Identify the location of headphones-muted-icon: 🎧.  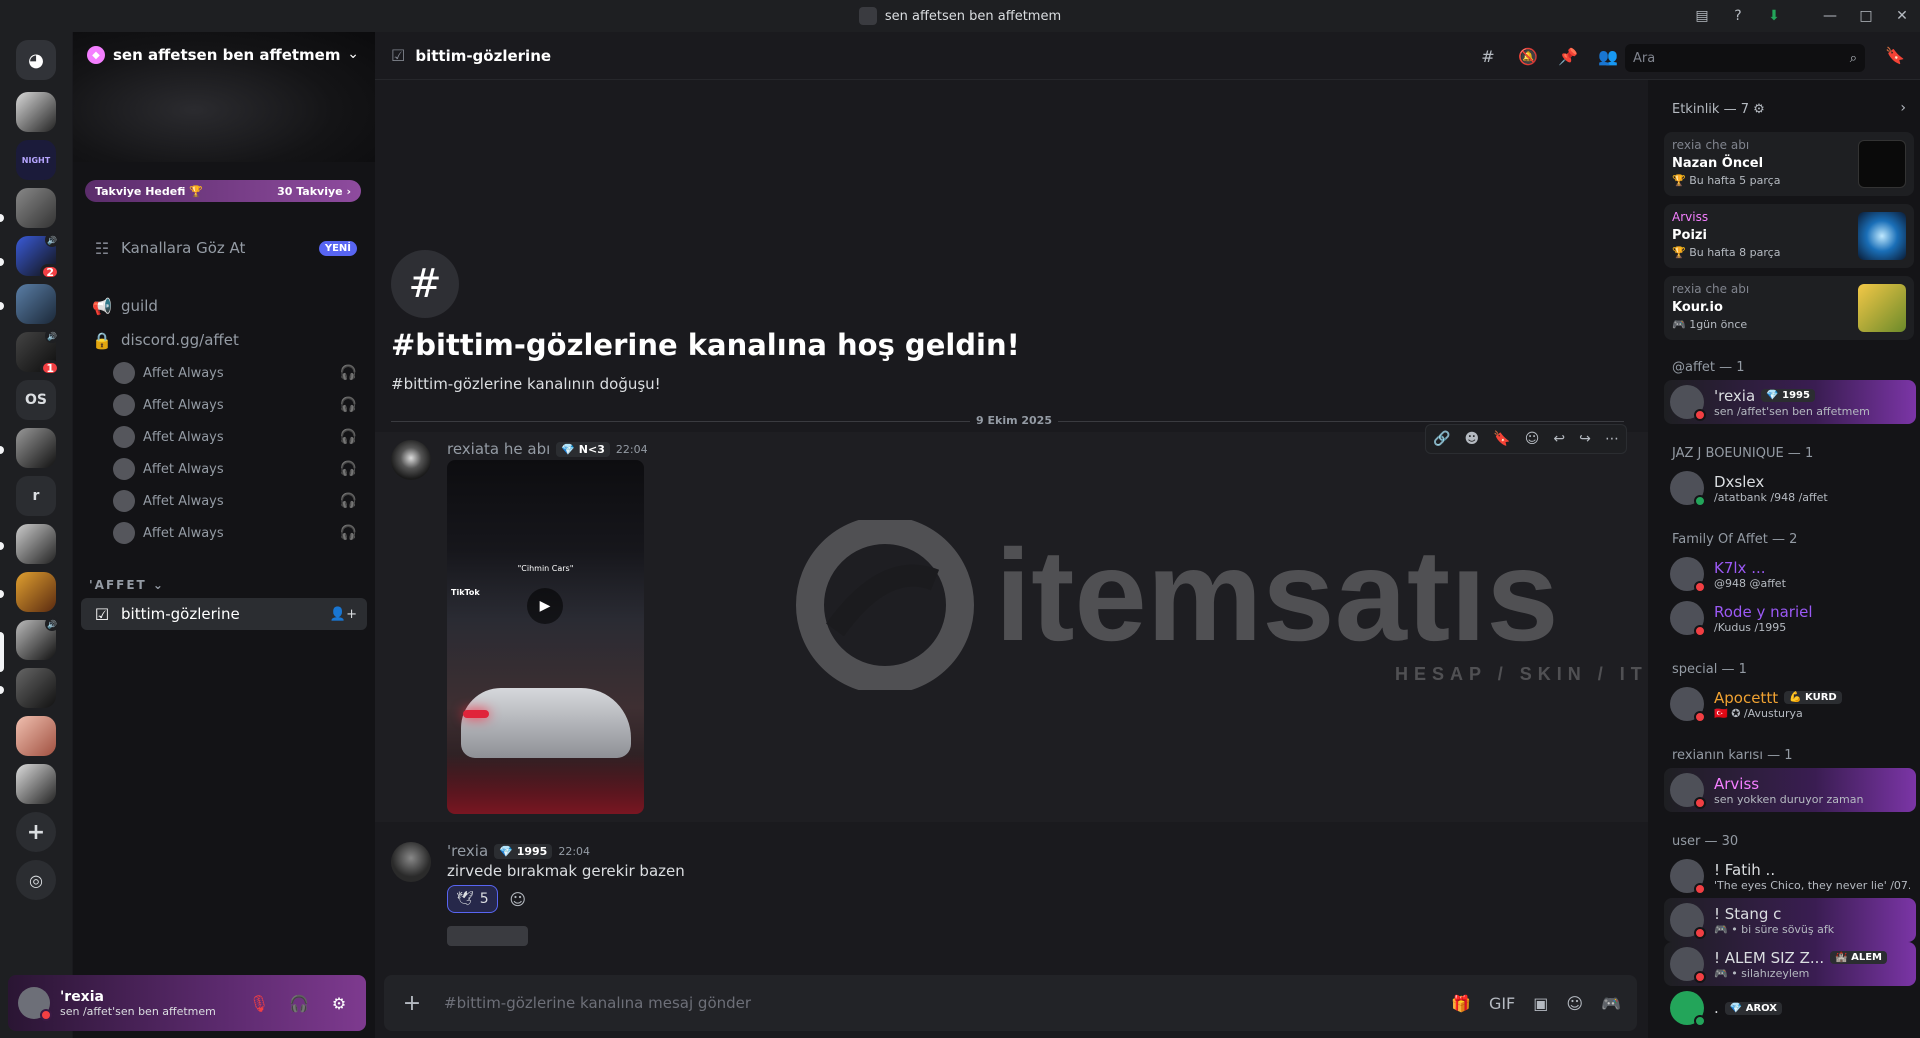
(299, 1003).